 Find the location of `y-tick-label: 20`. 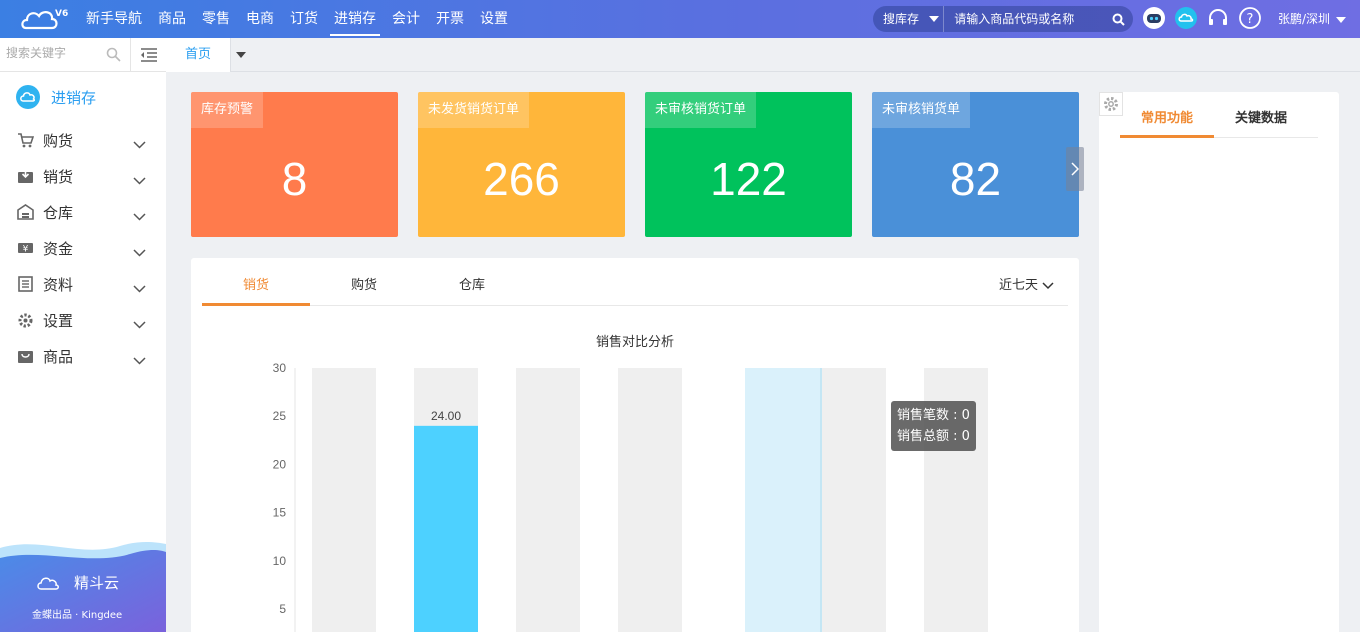

y-tick-label: 20 is located at coordinates (280, 464).